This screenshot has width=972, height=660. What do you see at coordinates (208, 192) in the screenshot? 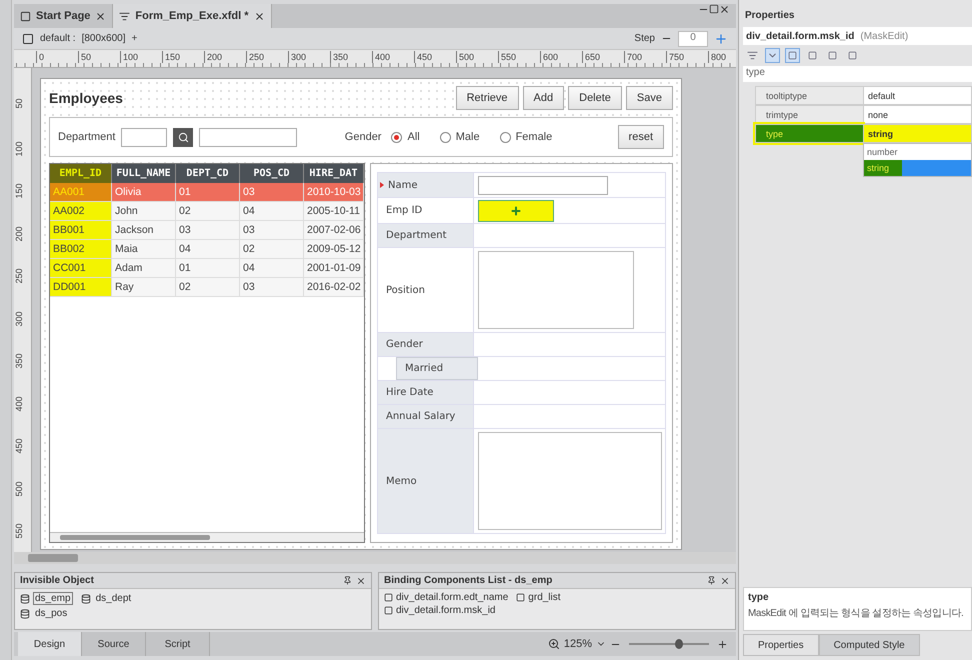
I see `grid-cell: 01` at bounding box center [208, 192].